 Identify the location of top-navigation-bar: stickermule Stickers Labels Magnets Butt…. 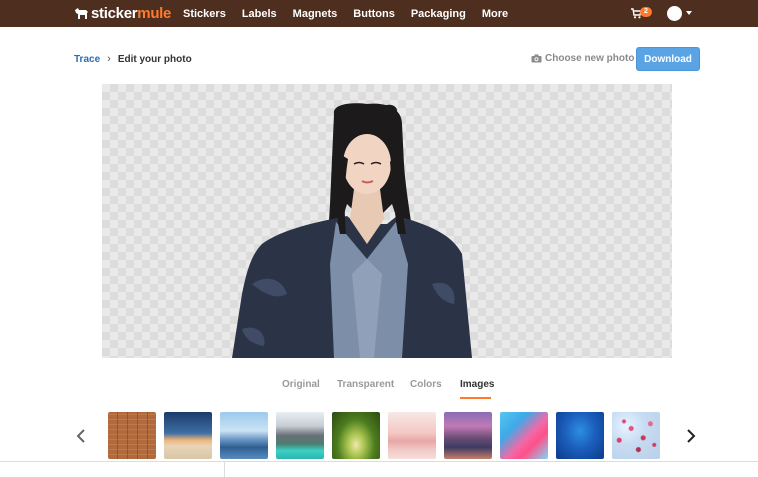
(379, 13).